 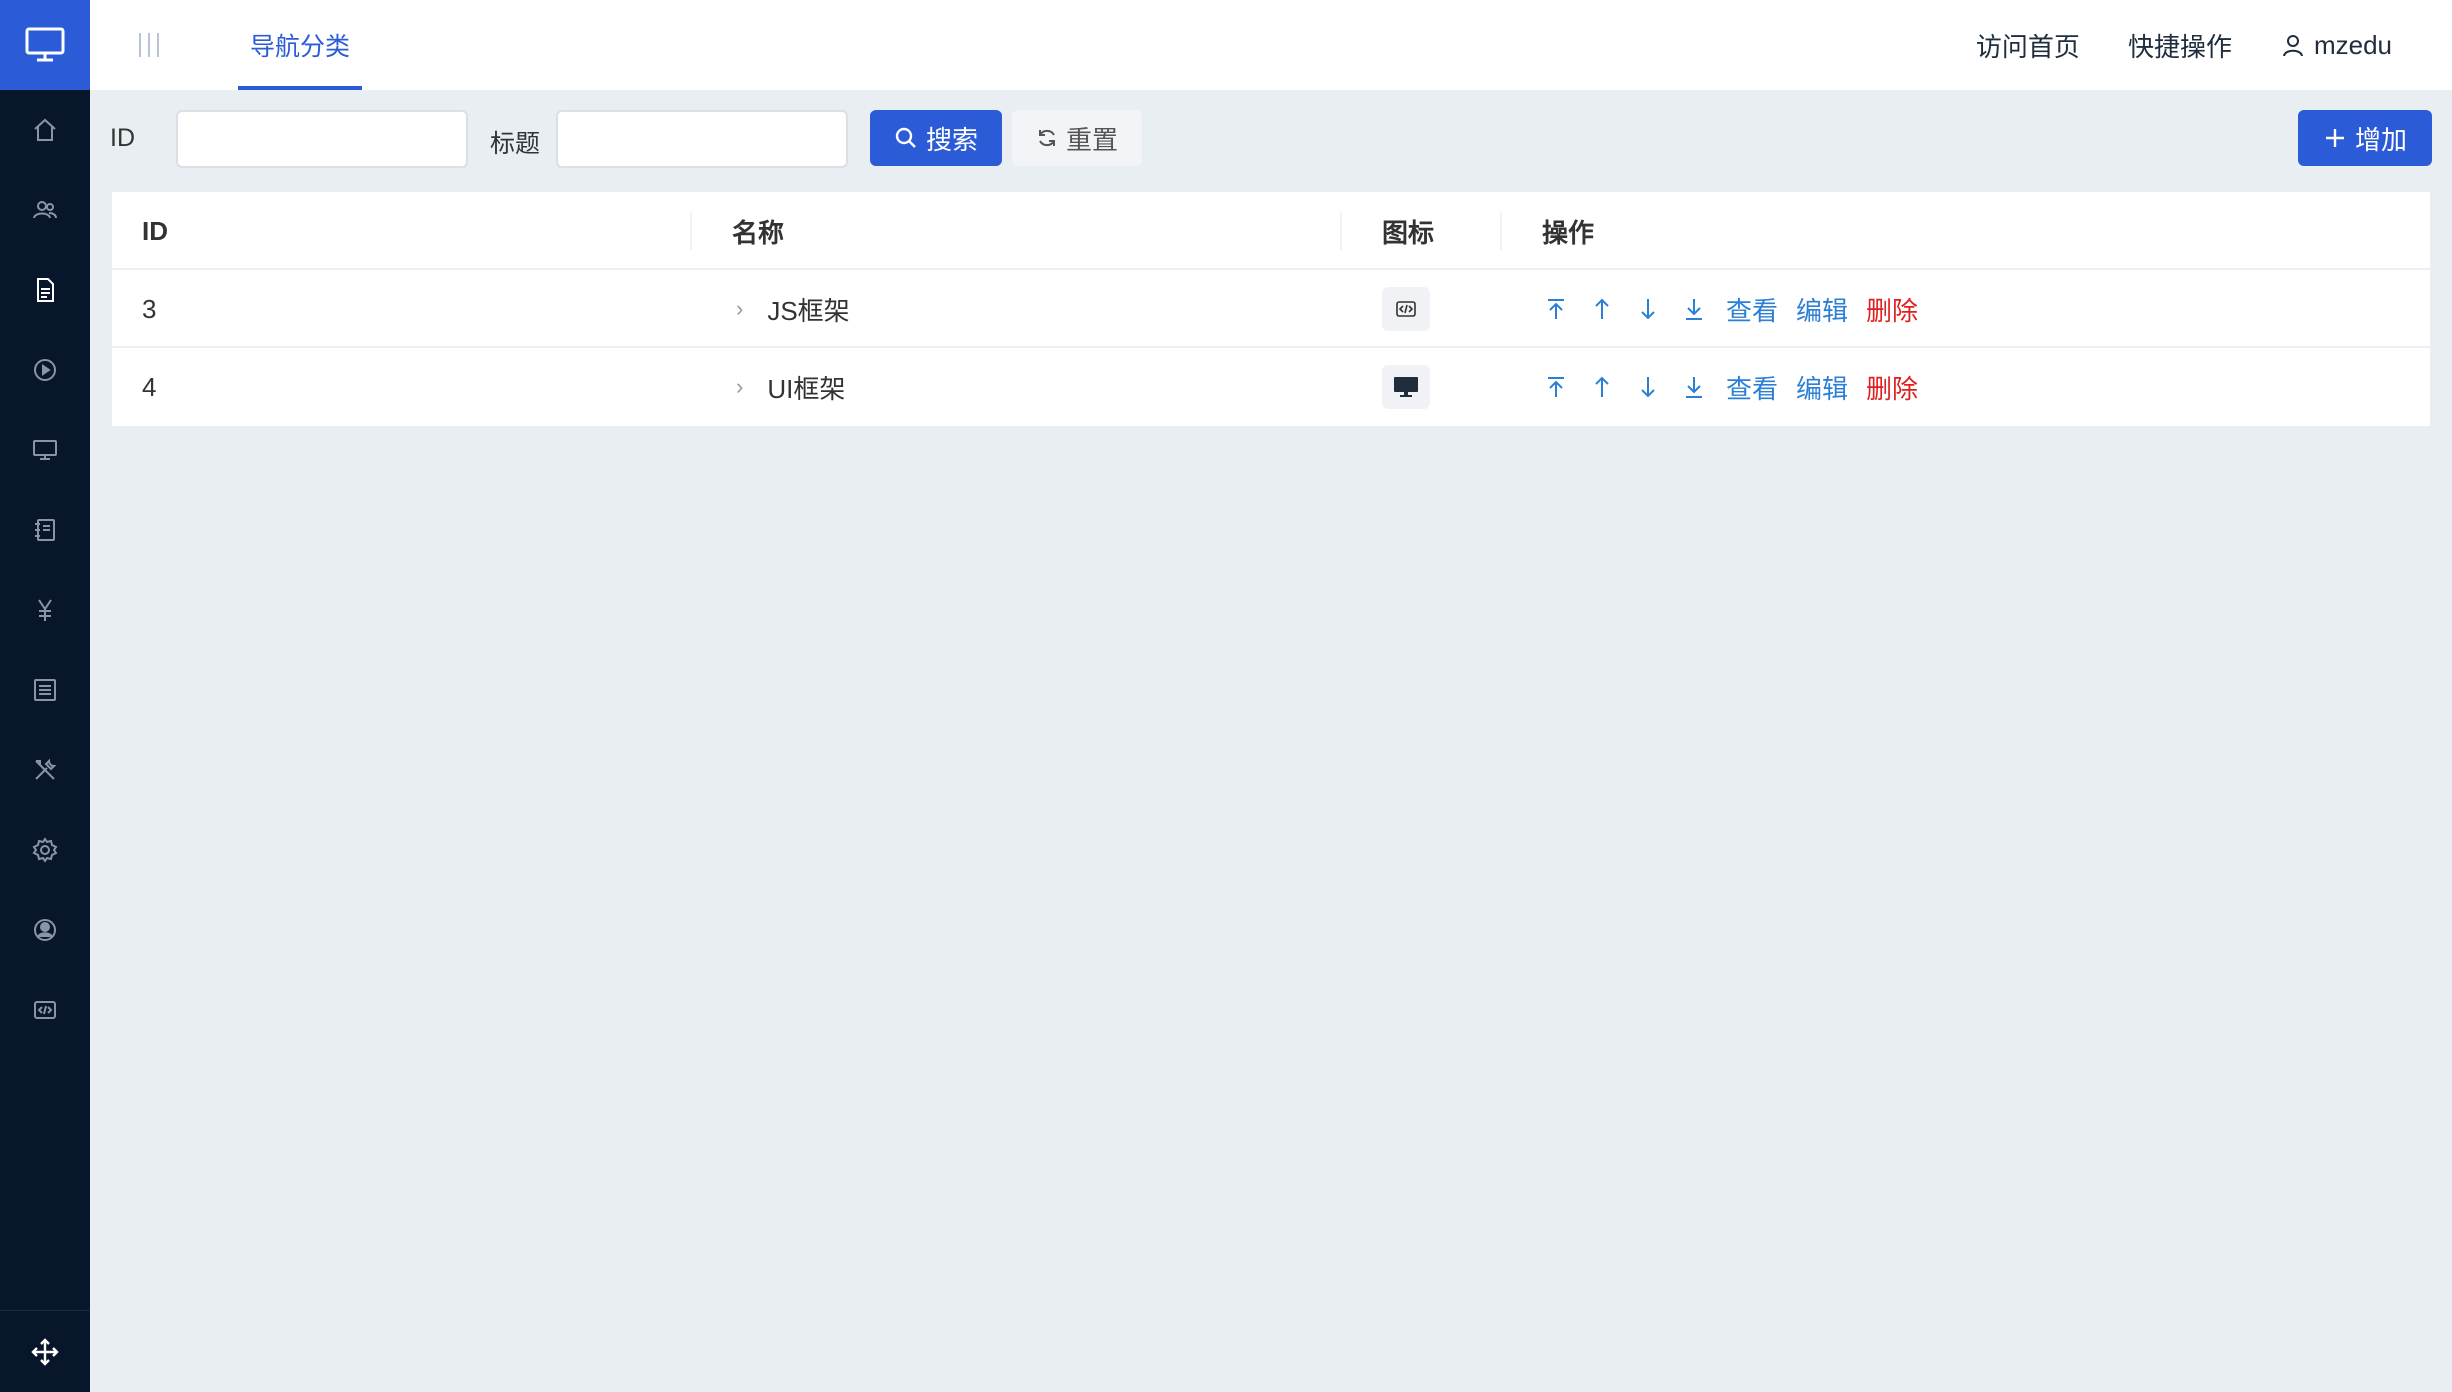 I want to click on reset-button: 重置, so click(x=1077, y=138).